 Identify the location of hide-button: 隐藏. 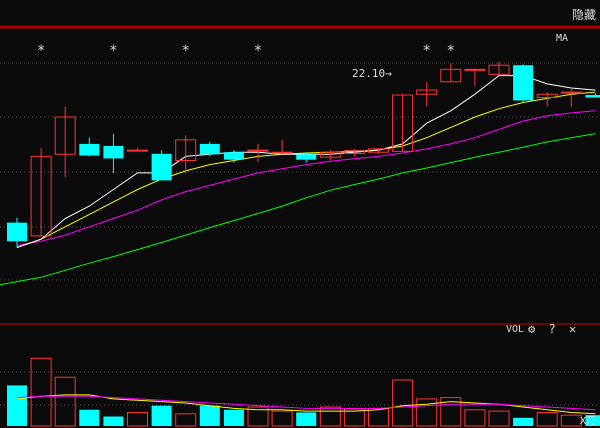
(584, 14).